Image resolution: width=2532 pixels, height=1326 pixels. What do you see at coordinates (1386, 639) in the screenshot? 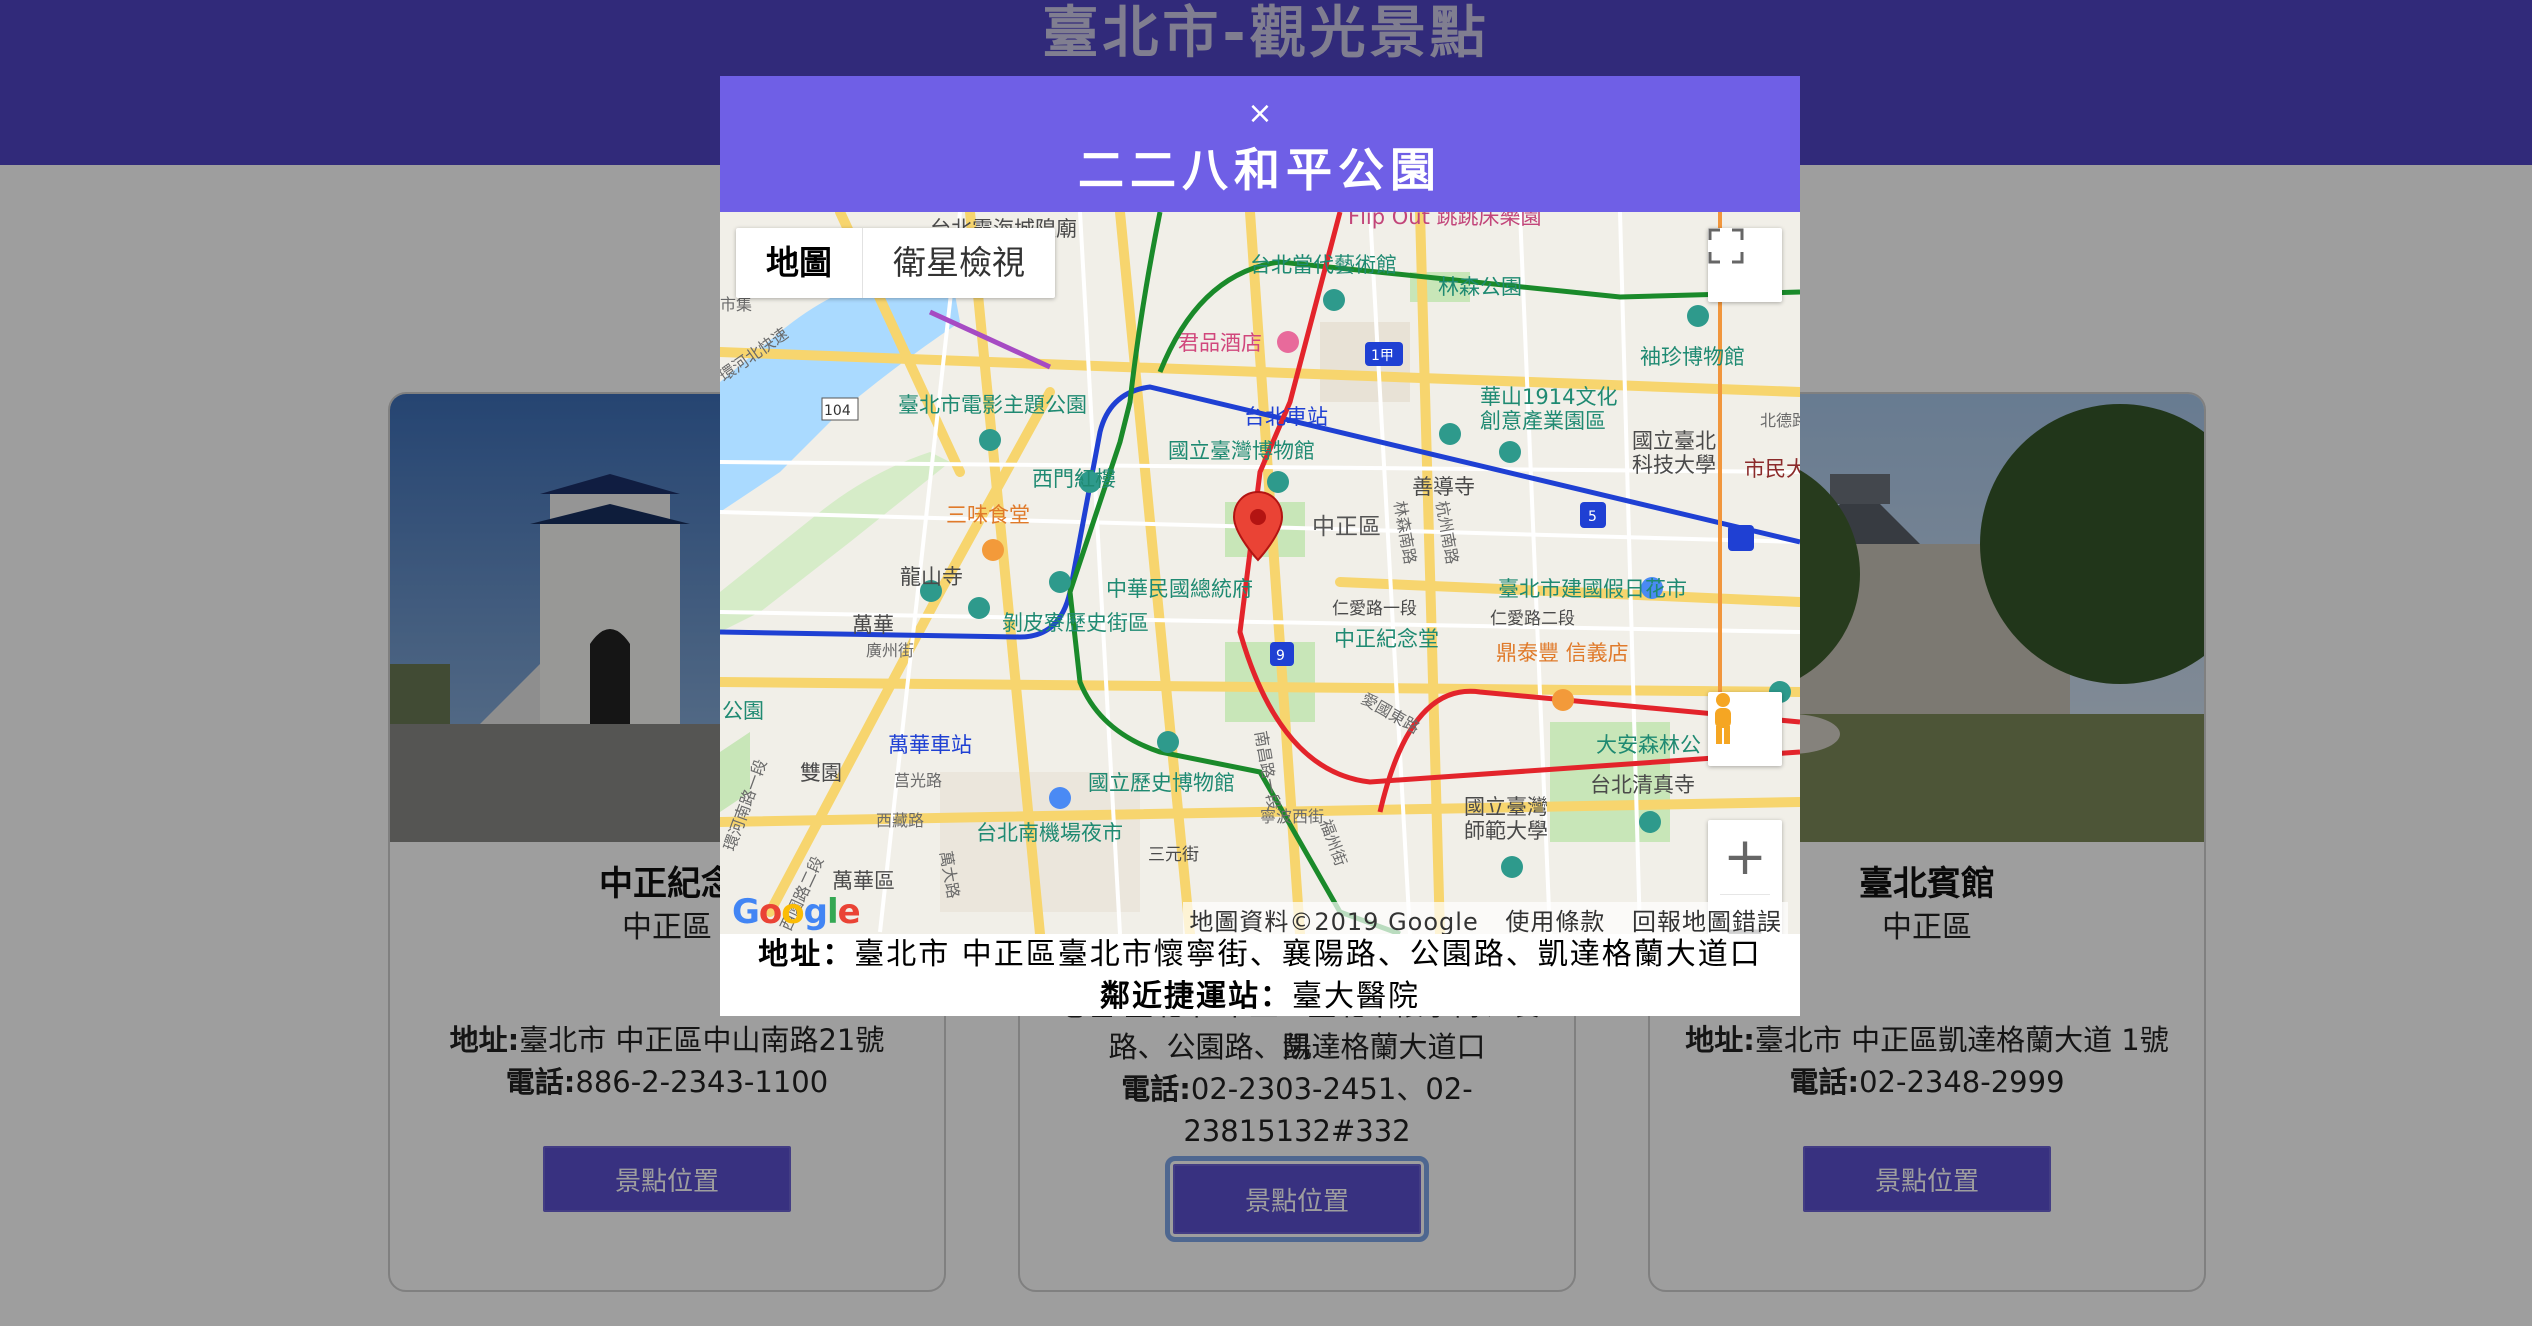
I see `map-label: 中正紀念堂` at bounding box center [1386, 639].